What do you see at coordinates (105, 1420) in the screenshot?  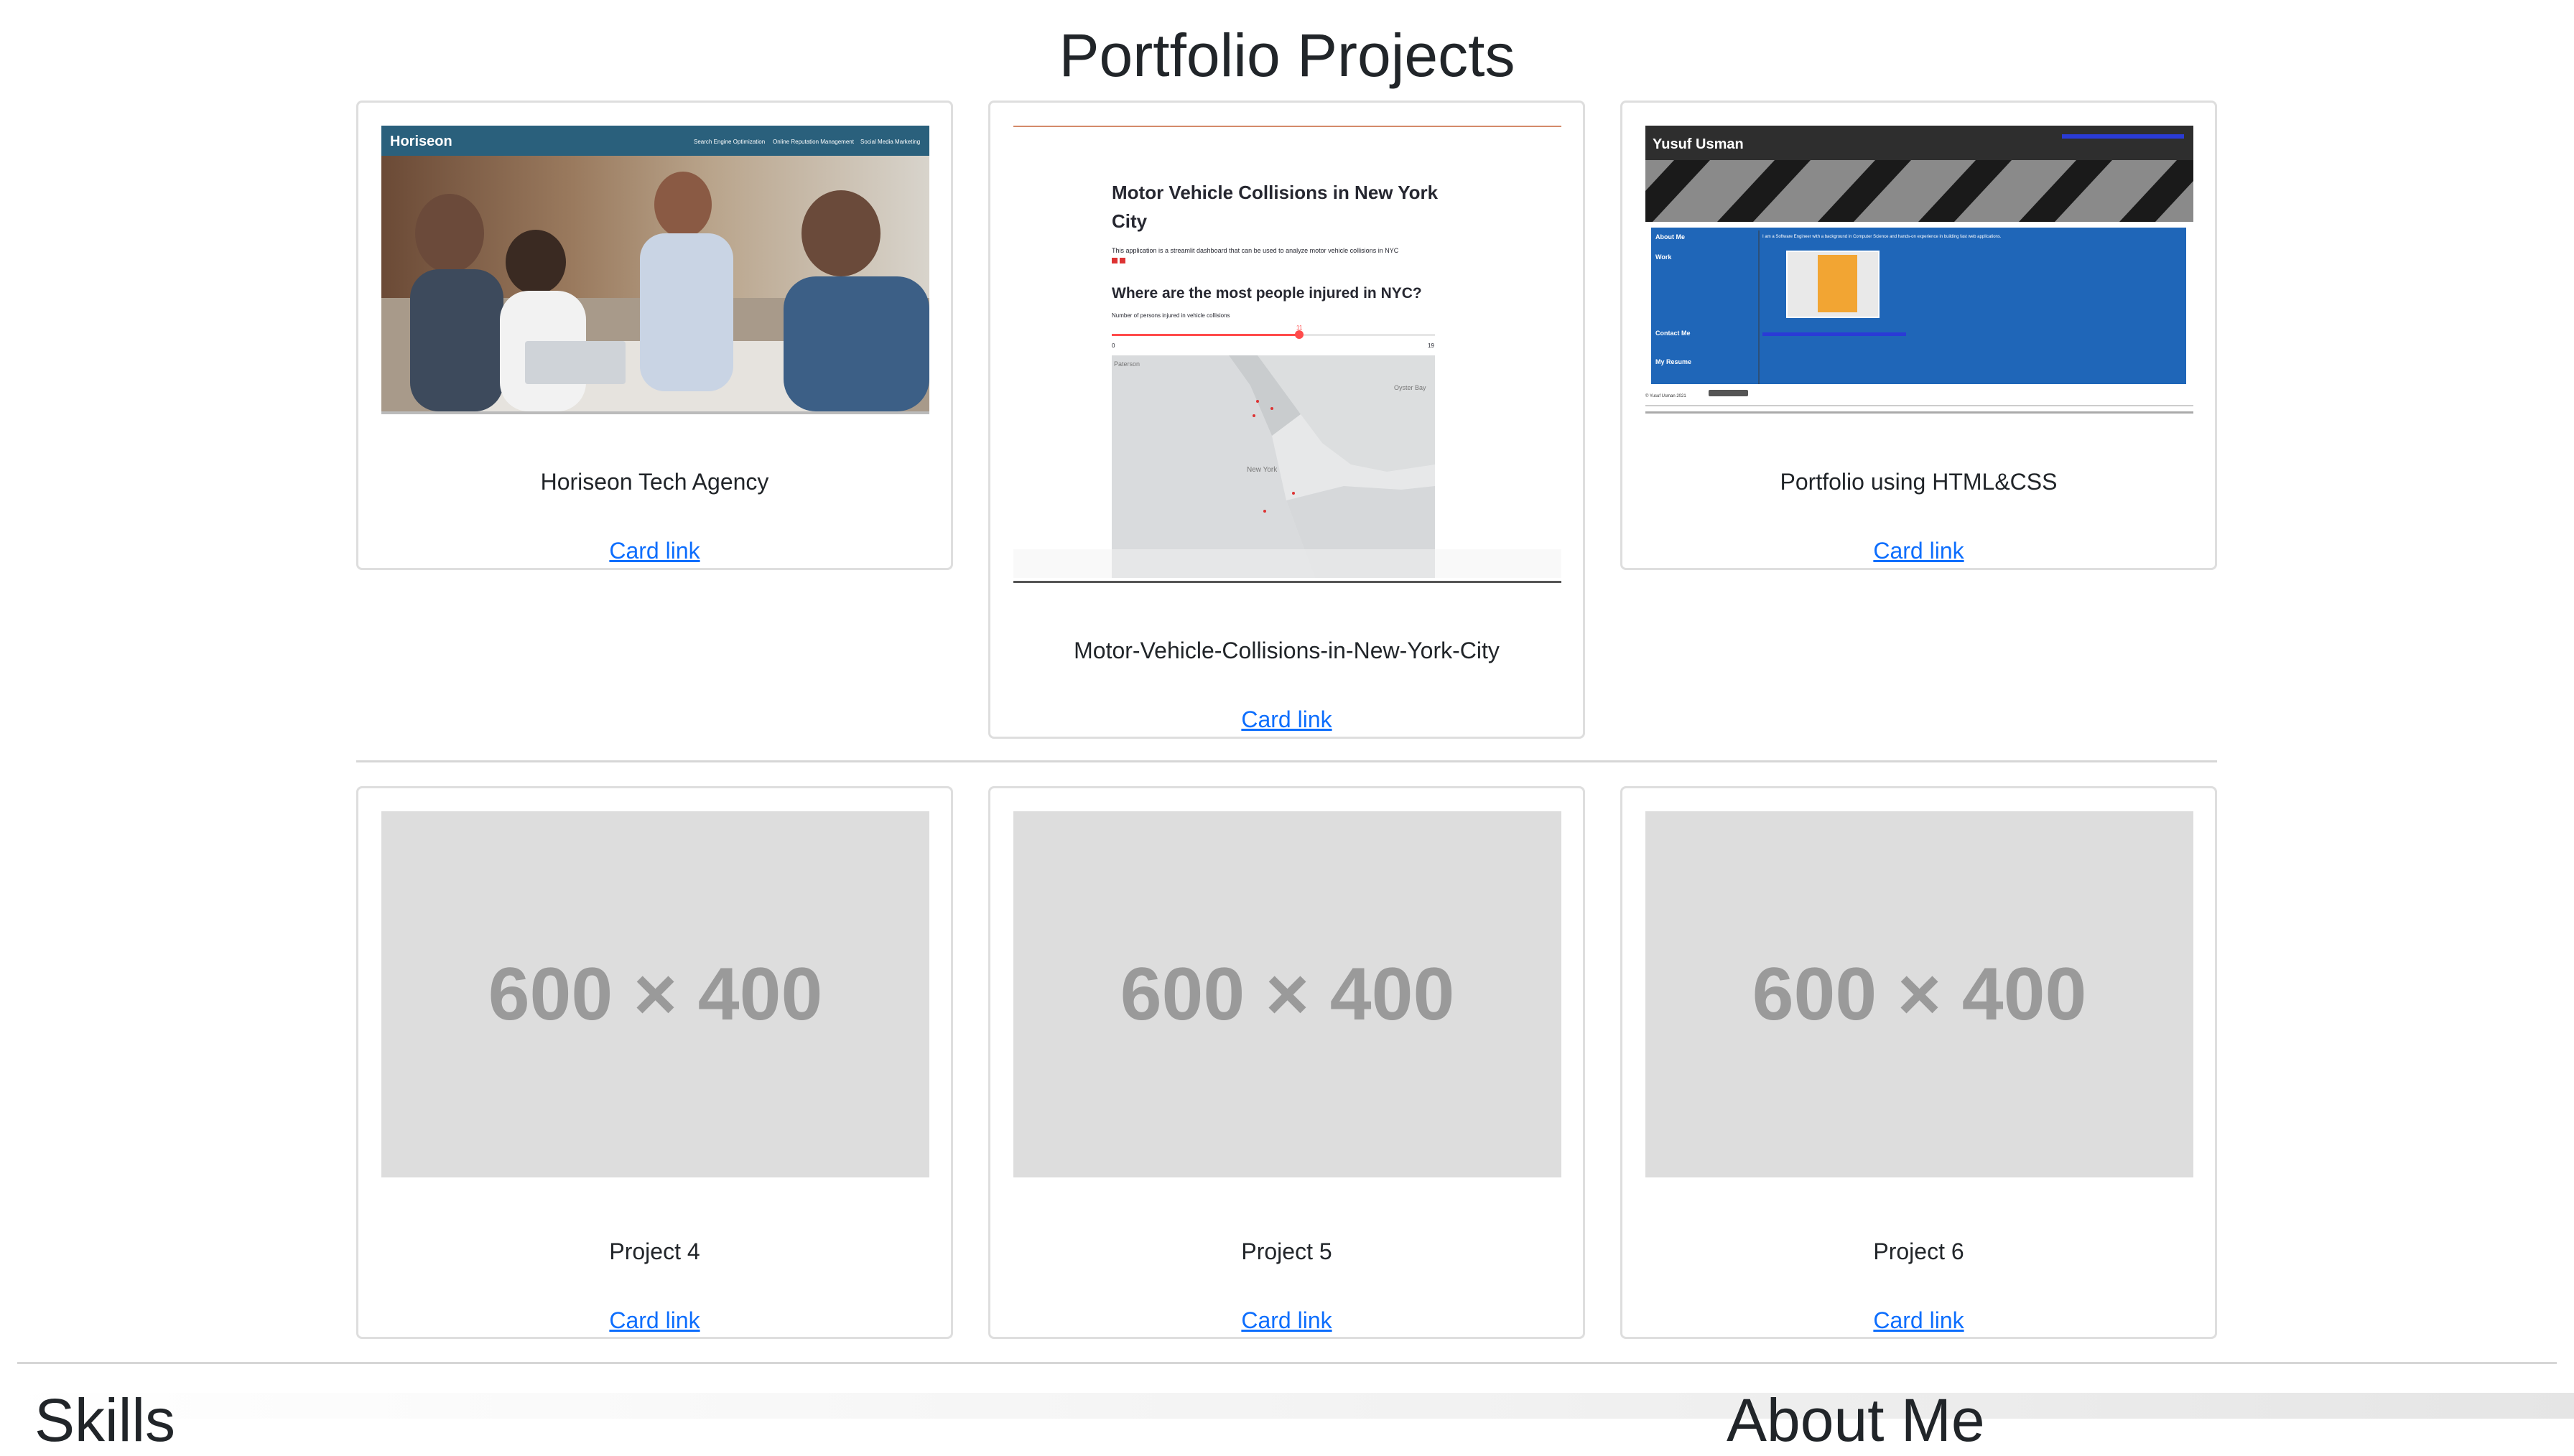 I see `skills-heading: Skills` at bounding box center [105, 1420].